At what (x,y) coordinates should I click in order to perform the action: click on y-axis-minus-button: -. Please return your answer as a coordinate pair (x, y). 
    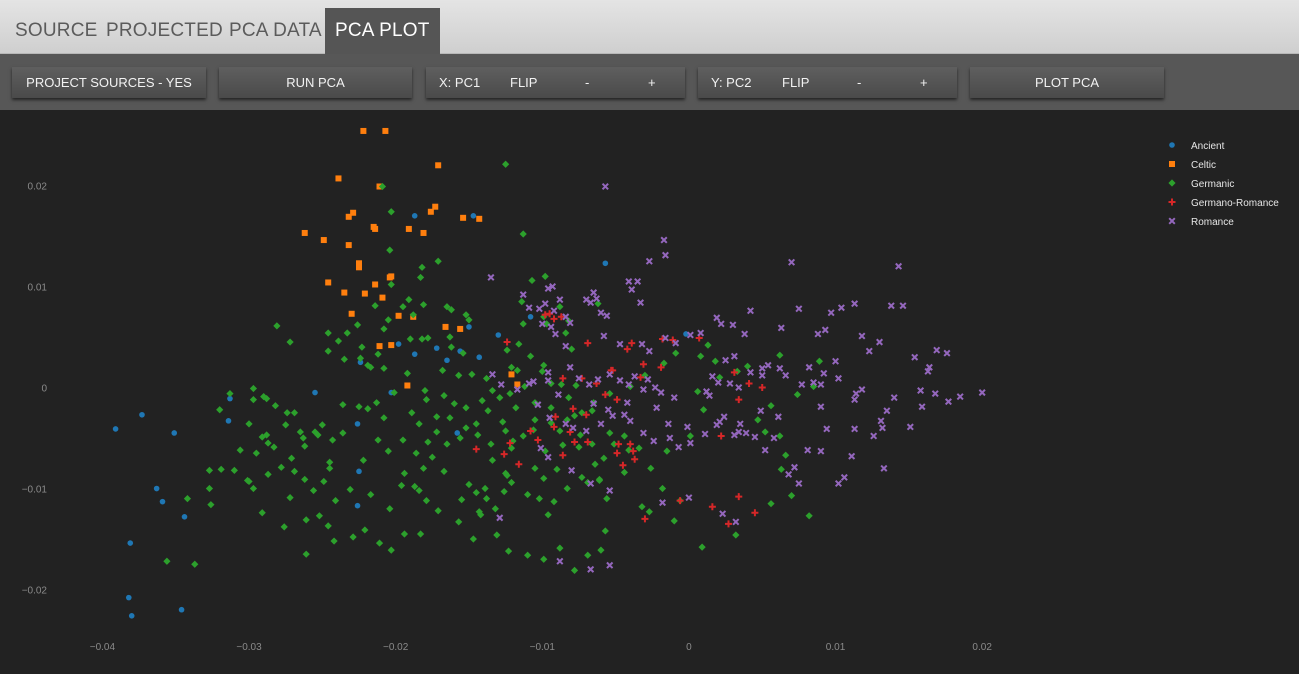
    Looking at the image, I should click on (859, 82).